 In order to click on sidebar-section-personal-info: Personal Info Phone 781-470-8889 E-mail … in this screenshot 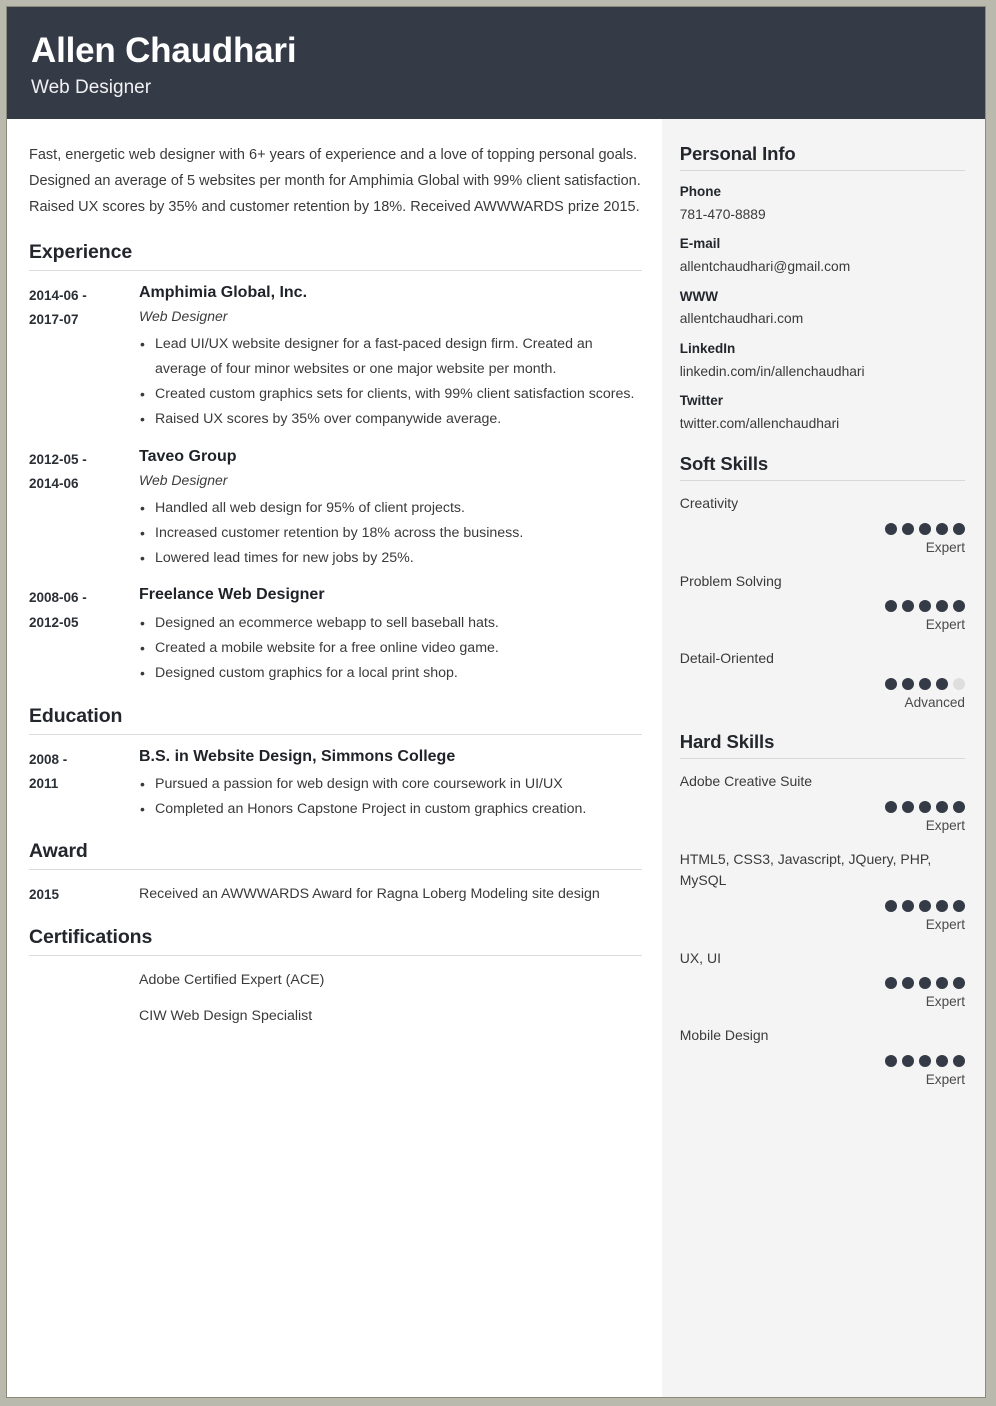, I will do `click(822, 288)`.